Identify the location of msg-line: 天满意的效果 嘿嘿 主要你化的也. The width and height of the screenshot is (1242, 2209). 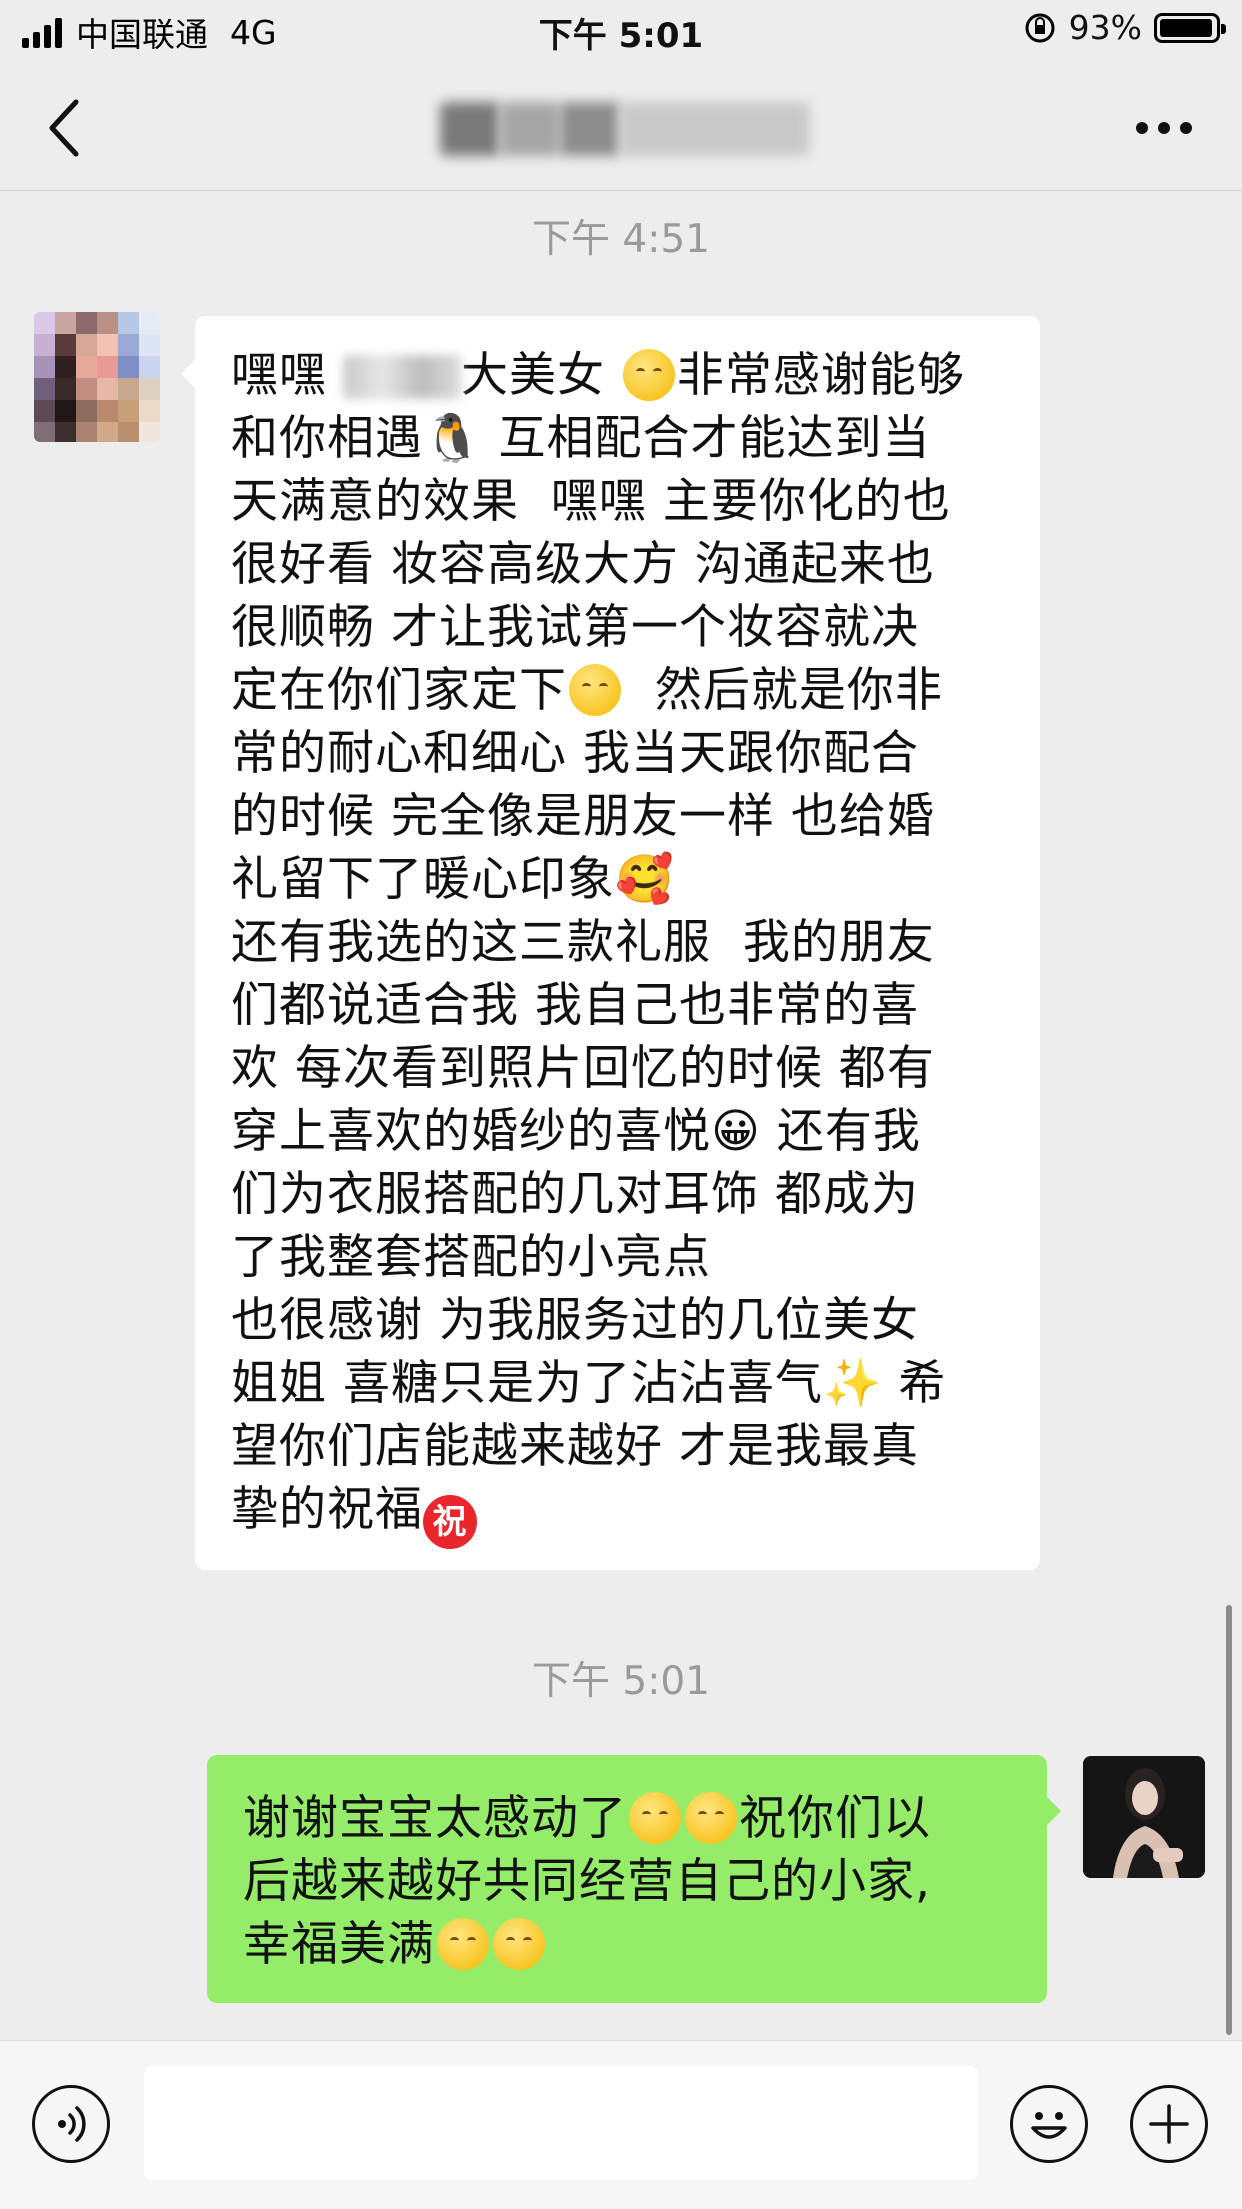
(591, 501).